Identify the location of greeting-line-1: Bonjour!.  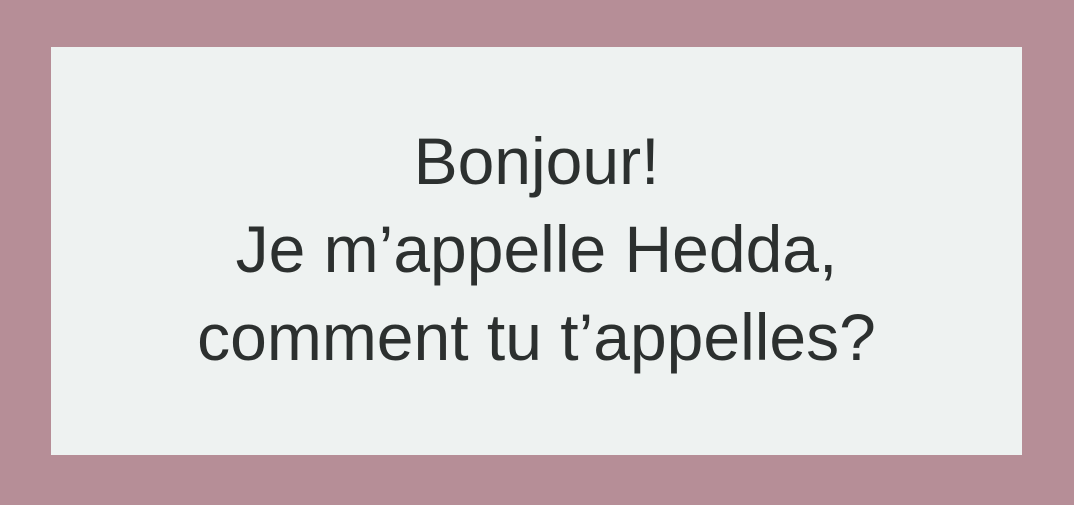
(536, 161).